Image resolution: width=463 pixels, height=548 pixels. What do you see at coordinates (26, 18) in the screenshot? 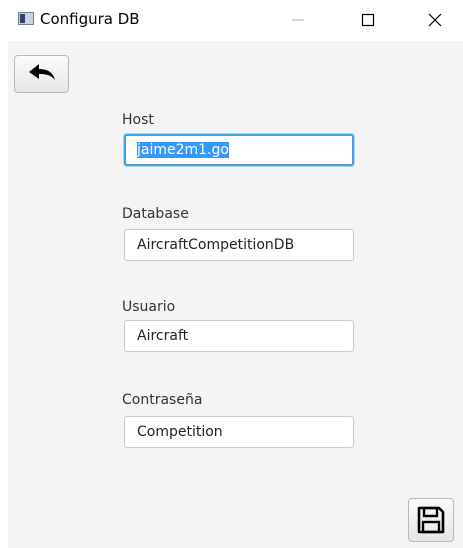
I see `app-window-icon` at bounding box center [26, 18].